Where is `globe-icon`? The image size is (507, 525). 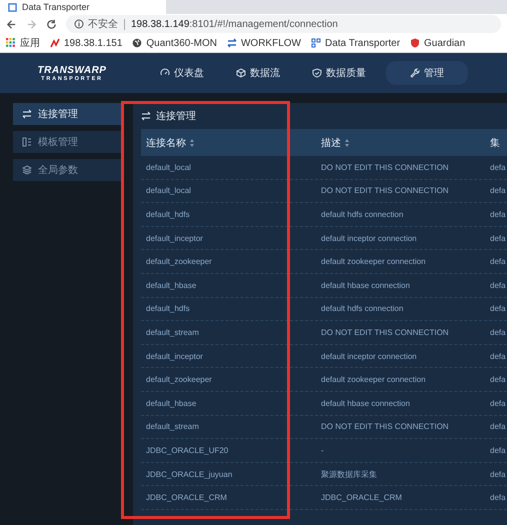 globe-icon is located at coordinates (137, 43).